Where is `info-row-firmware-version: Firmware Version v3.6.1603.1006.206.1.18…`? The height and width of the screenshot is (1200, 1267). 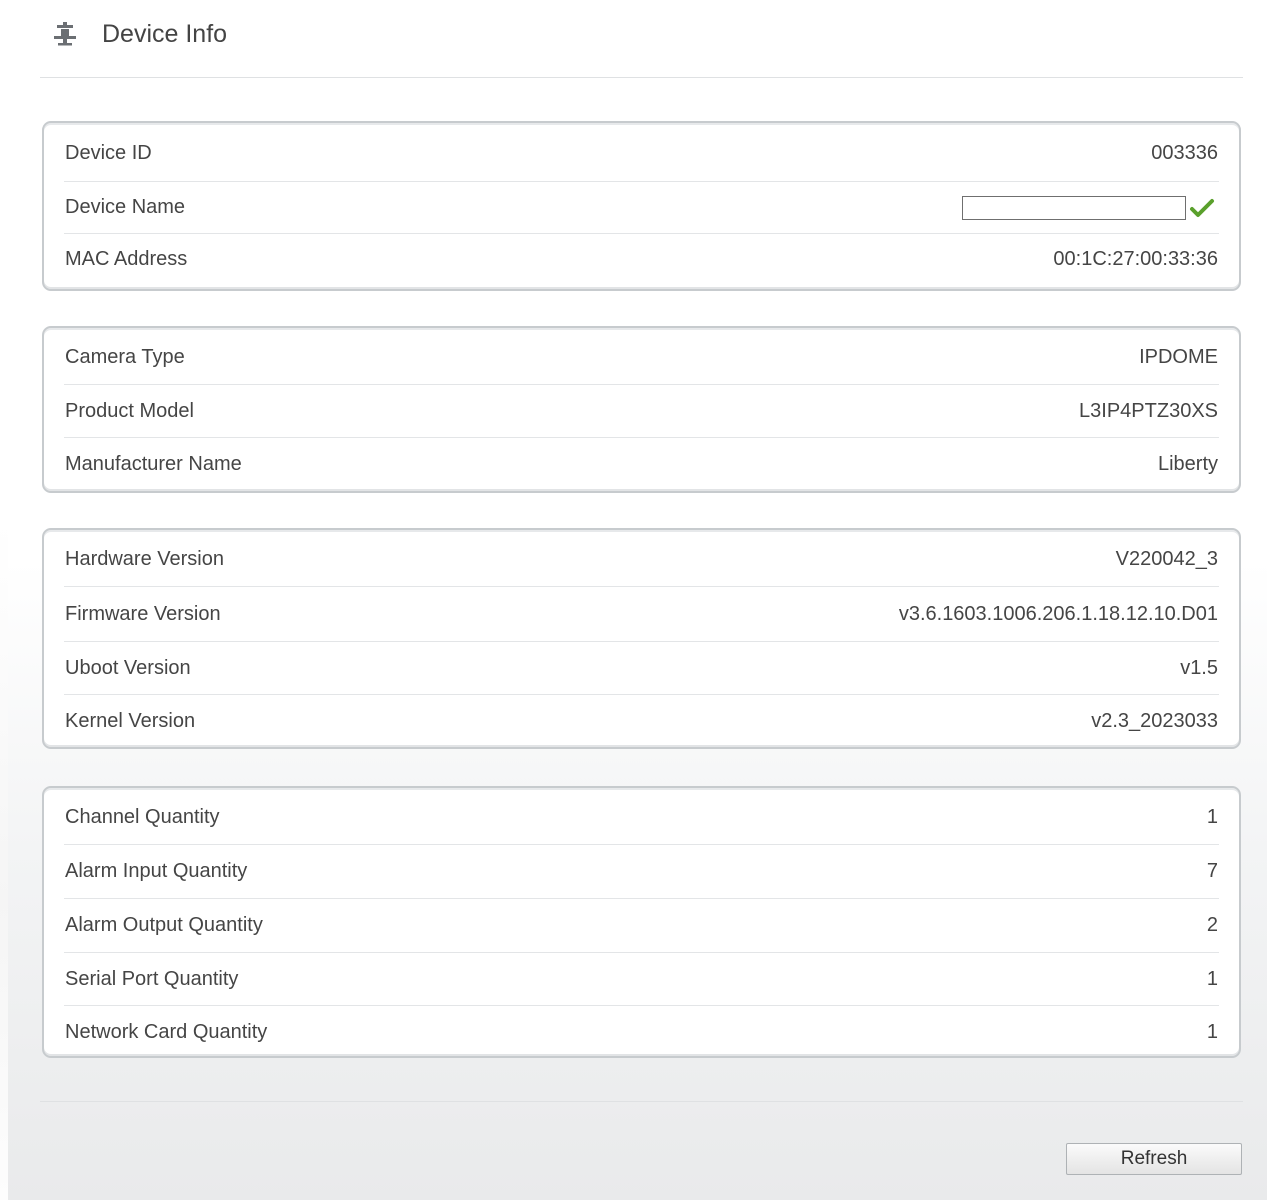 info-row-firmware-version: Firmware Version v3.6.1603.1006.206.1.18… is located at coordinates (641, 614).